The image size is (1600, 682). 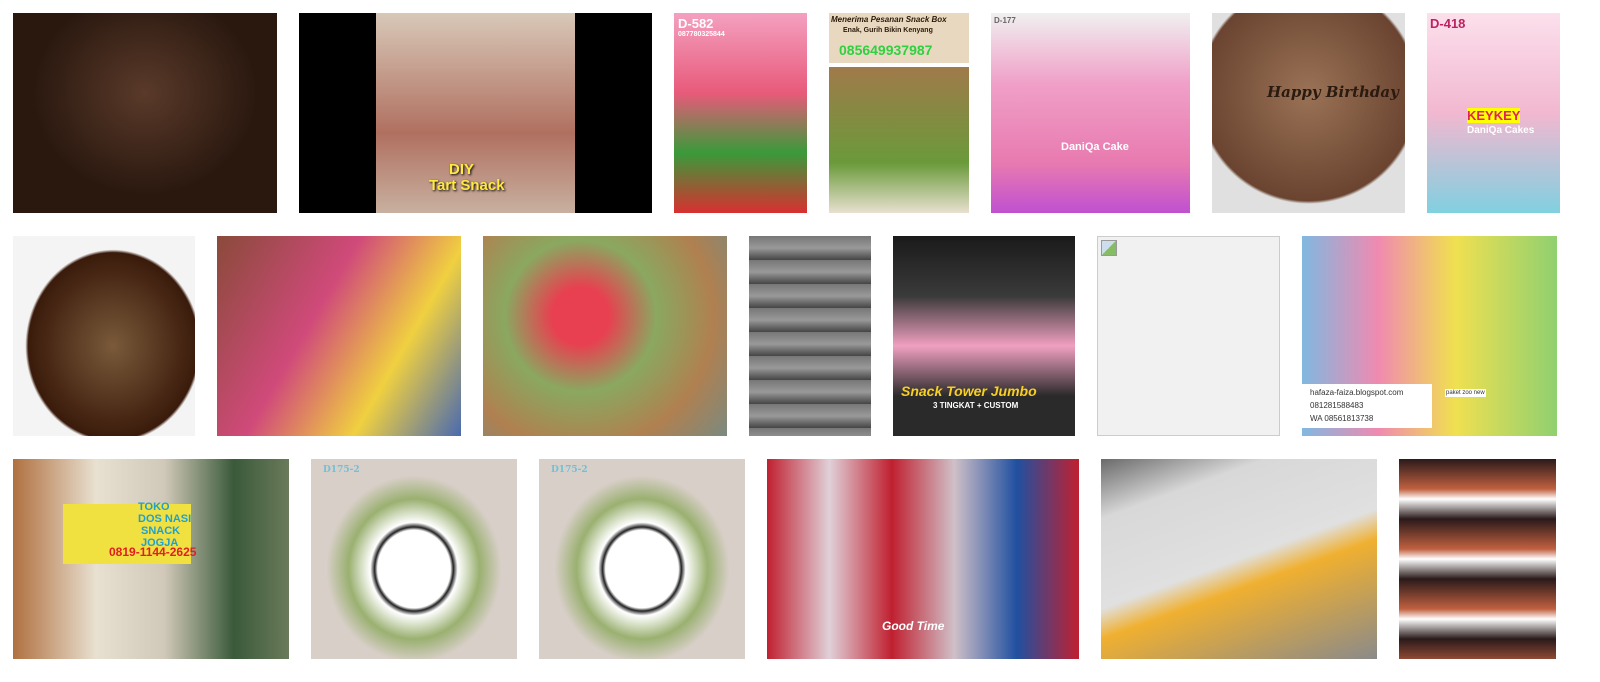 I want to click on cake-code: D-418, so click(x=1448, y=23).